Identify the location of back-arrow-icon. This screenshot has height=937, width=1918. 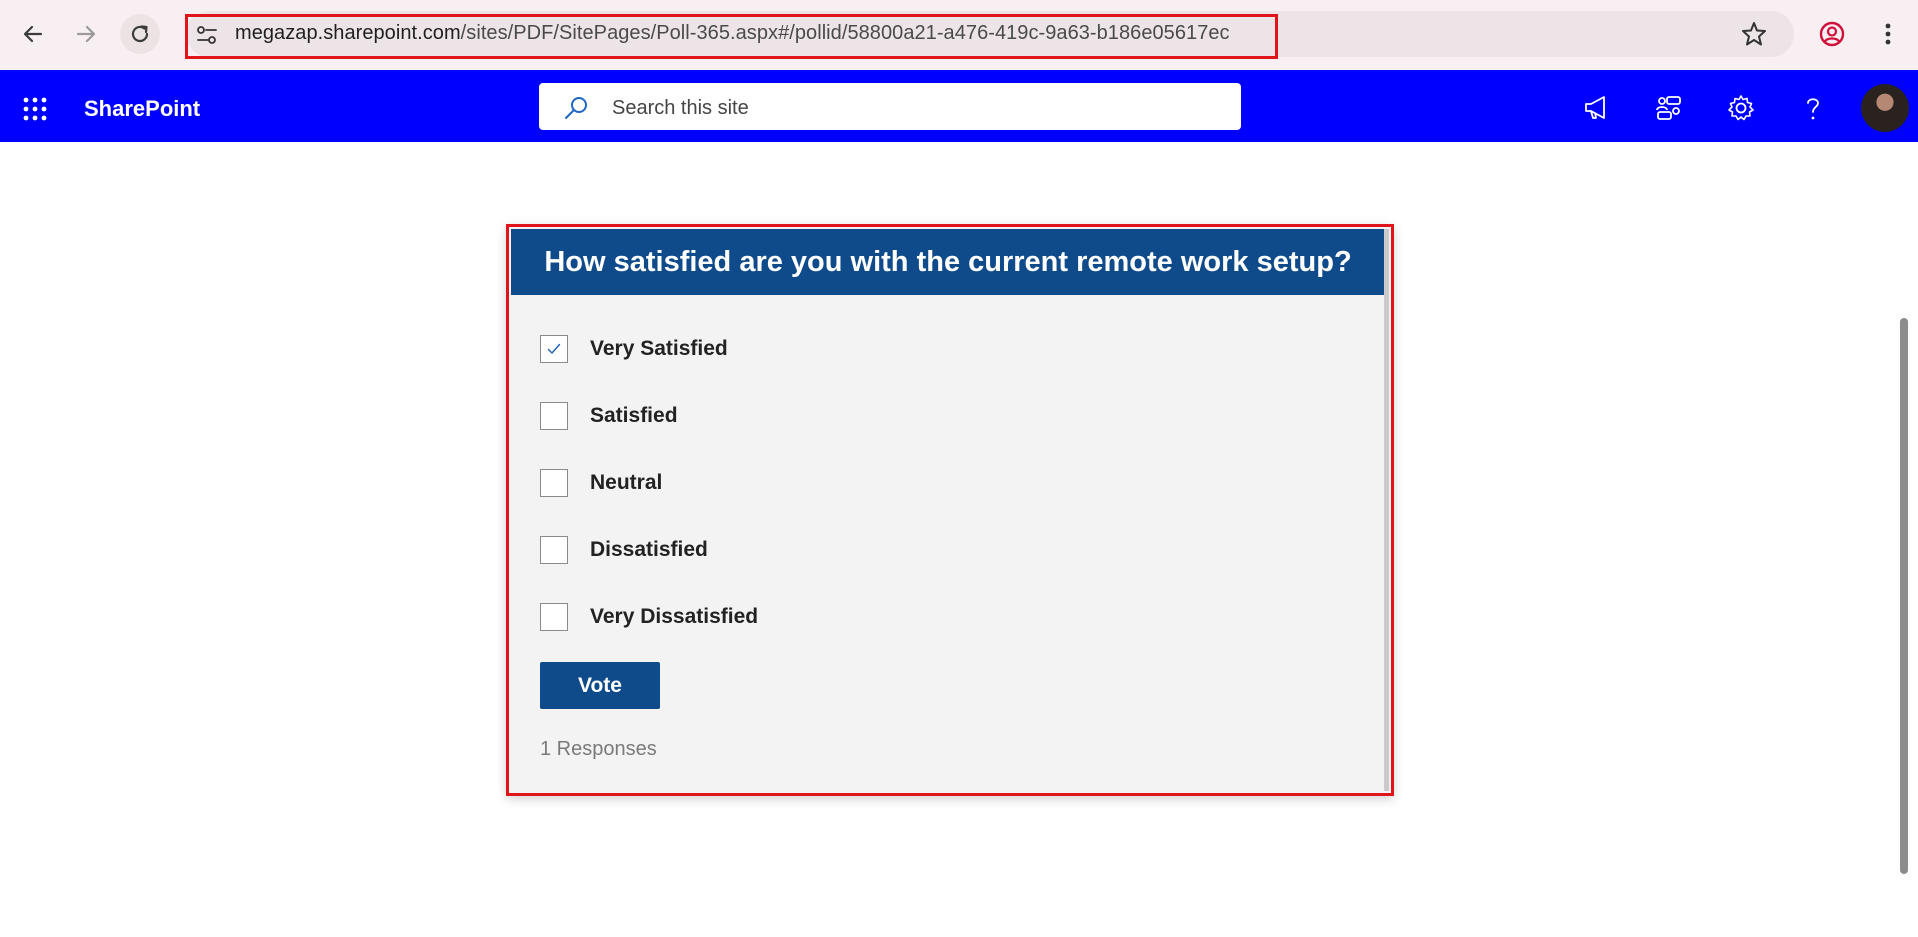
(33, 34).